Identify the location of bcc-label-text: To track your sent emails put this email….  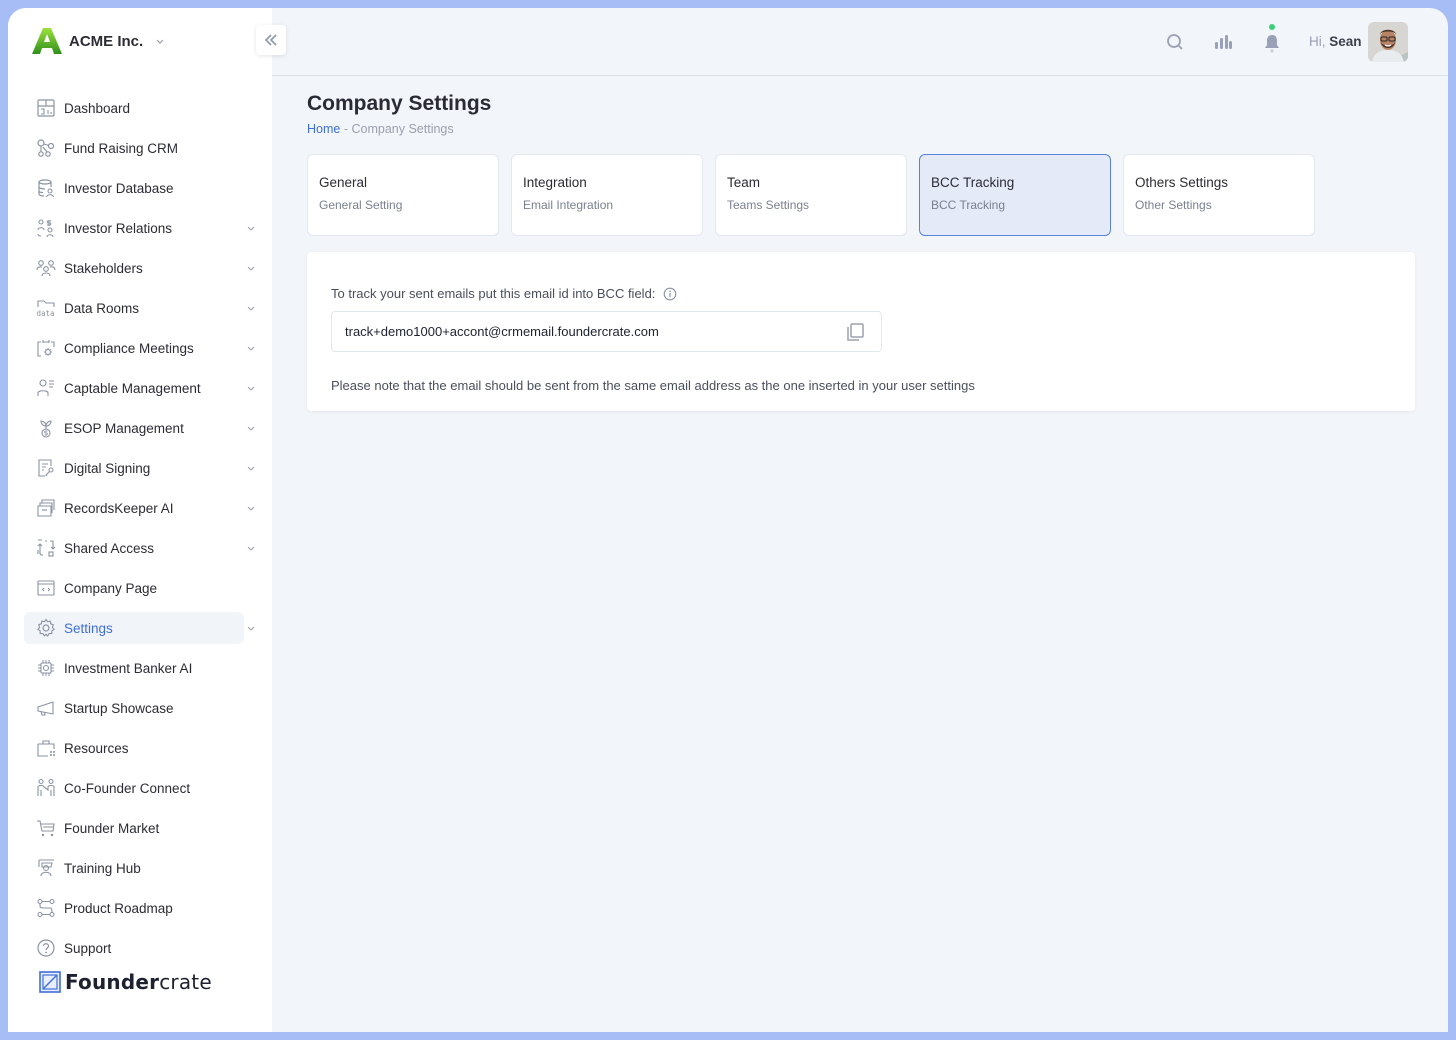
(493, 293).